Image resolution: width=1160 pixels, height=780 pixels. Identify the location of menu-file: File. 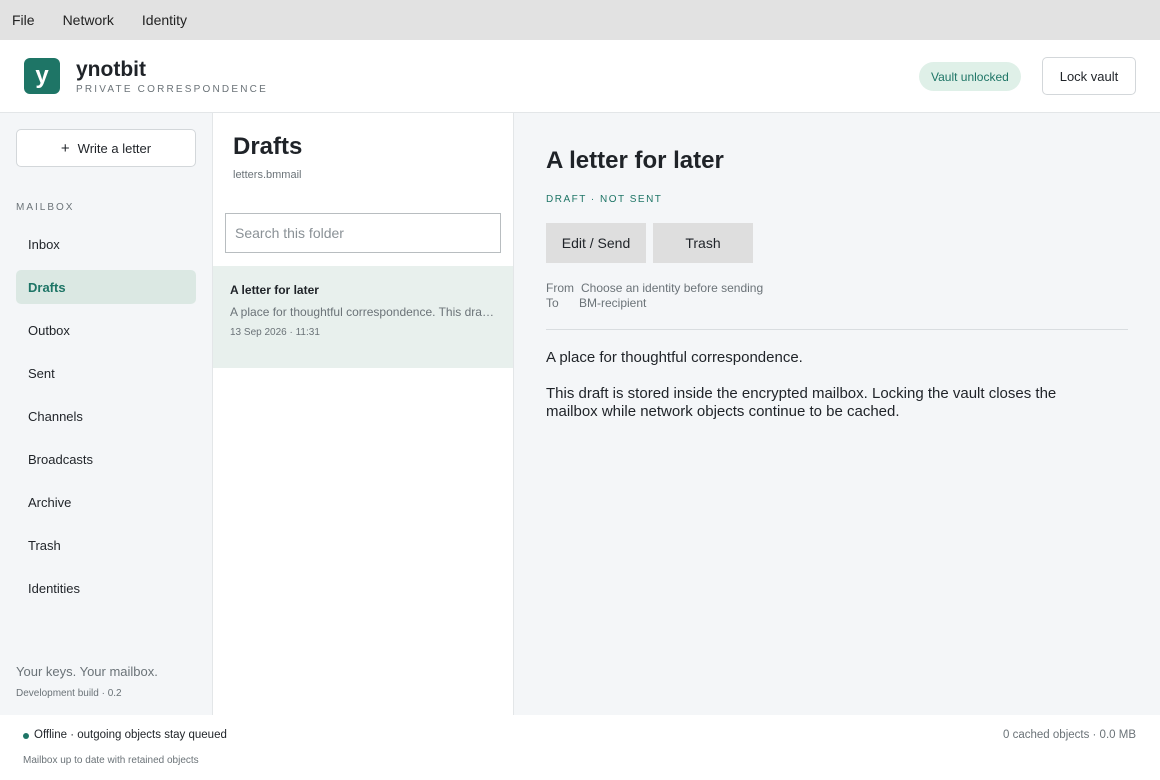
(23, 20).